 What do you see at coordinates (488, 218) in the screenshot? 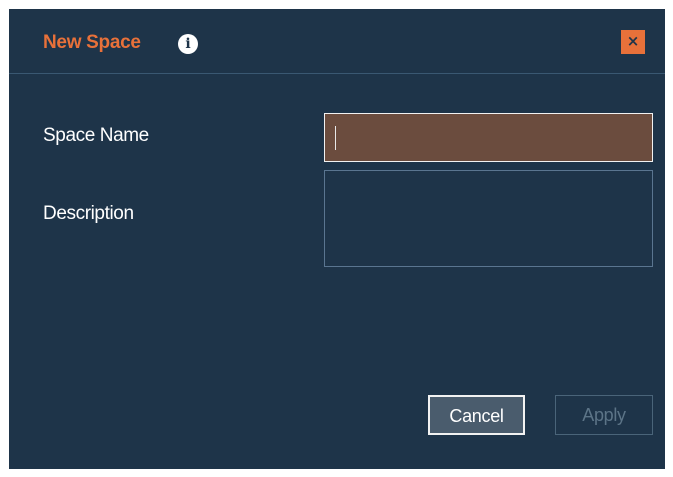
I see `description-input` at bounding box center [488, 218].